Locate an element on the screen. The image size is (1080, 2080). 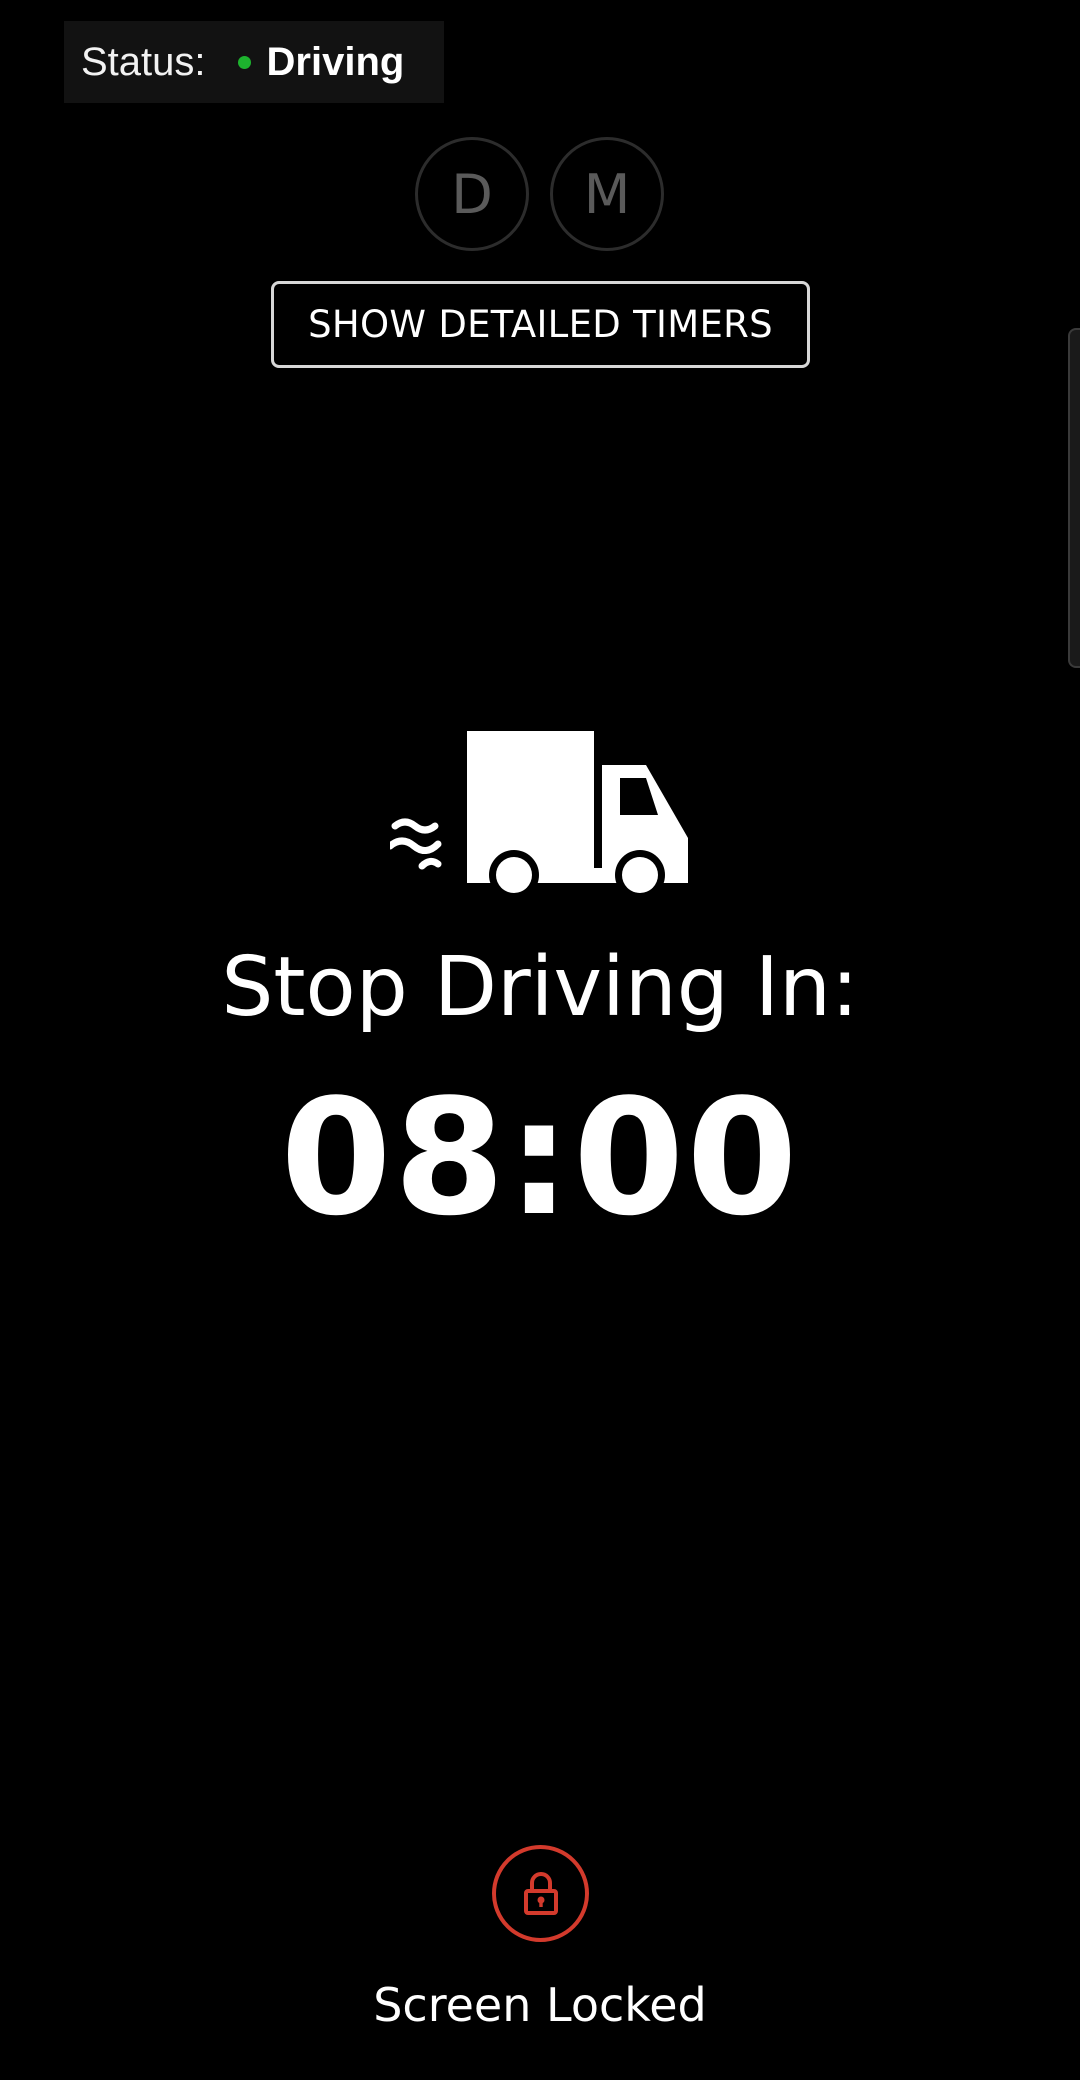
duty-status-m-button: M is located at coordinates (607, 194).